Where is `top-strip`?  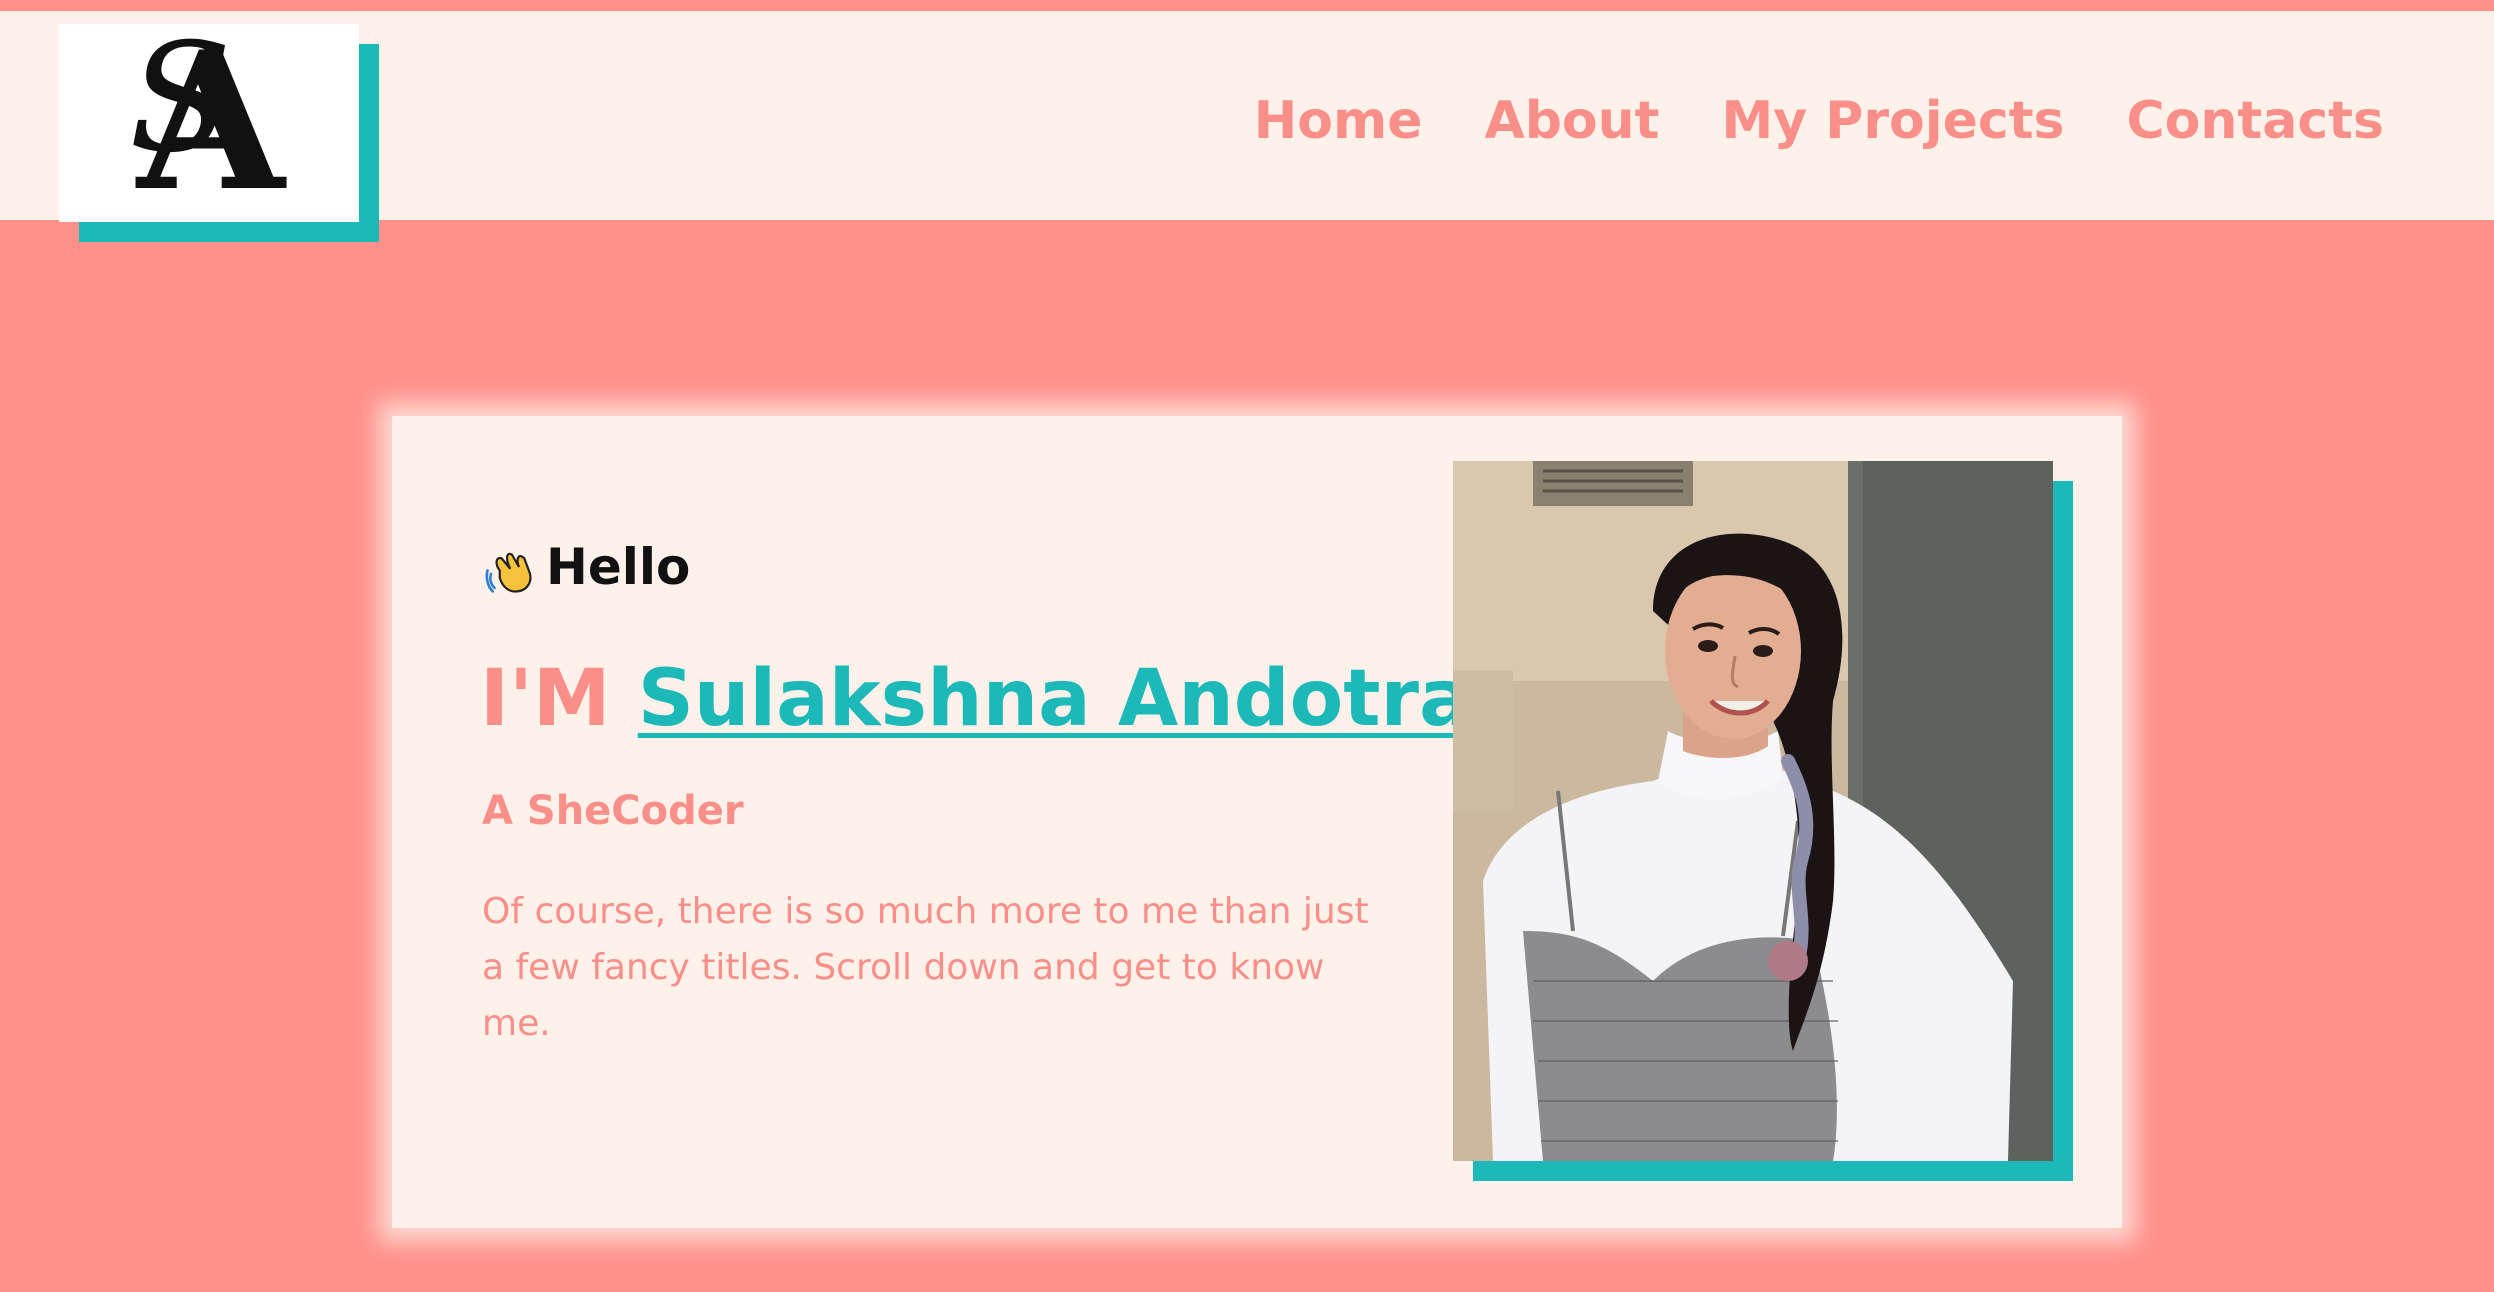 top-strip is located at coordinates (1247, 5).